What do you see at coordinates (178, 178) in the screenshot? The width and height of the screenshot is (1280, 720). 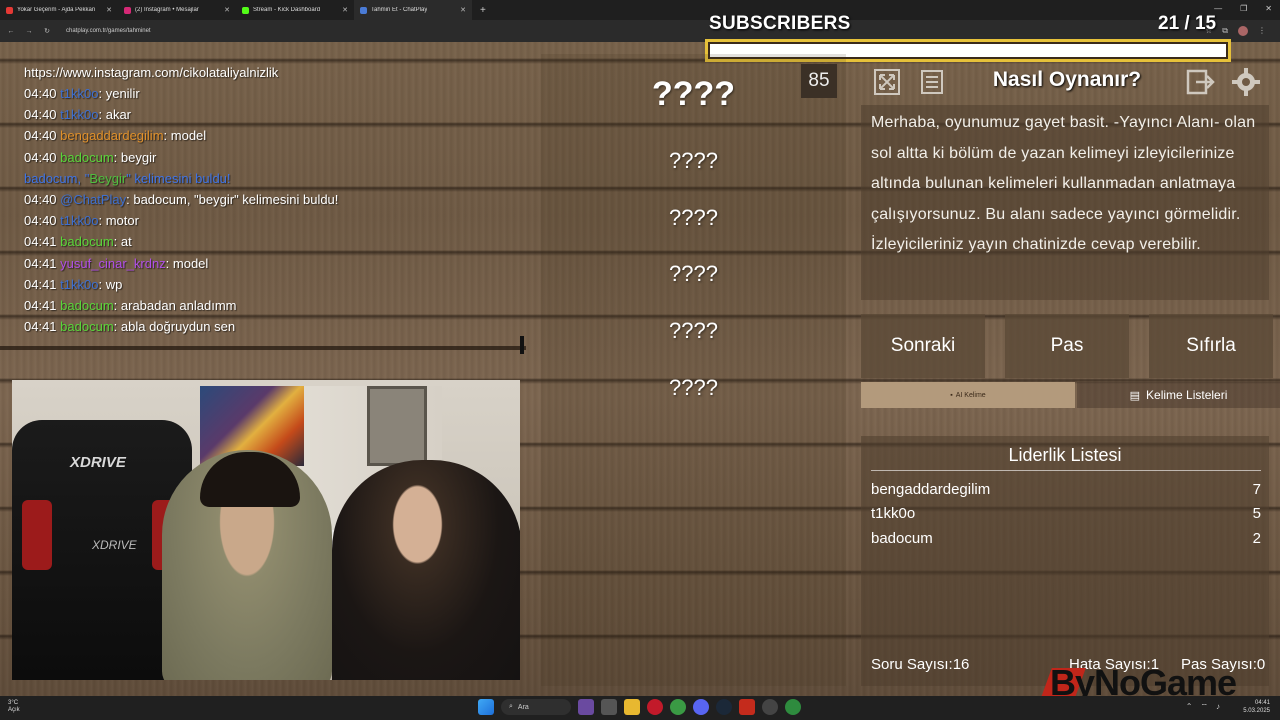 I see `system-msg-post: " kelimesini buldu!` at bounding box center [178, 178].